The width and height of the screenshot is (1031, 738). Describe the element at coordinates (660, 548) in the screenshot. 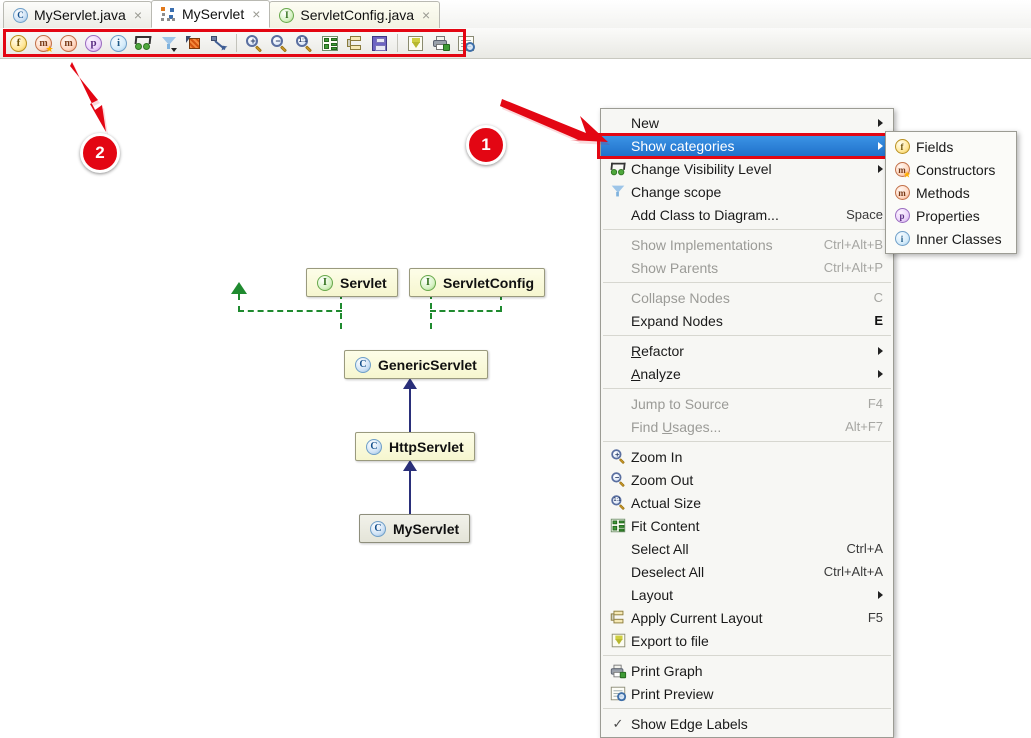

I see `menu-item-label: Select All` at that location.